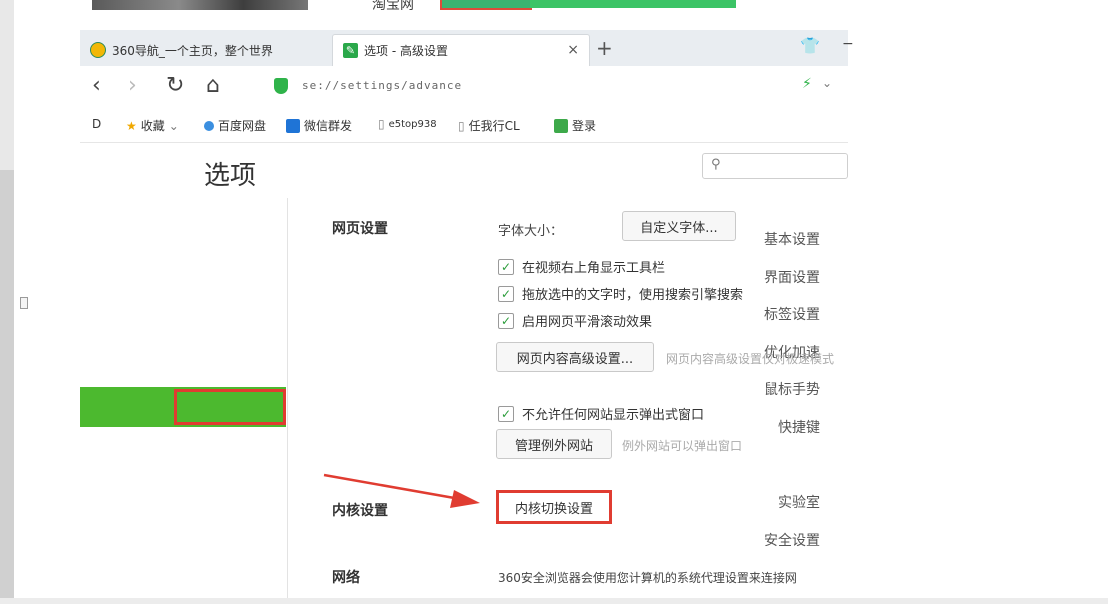 This screenshot has height=604, width=1108. I want to click on checkbox-row: ✓ 不允许任何网站显示弹出式窗口, so click(601, 413).